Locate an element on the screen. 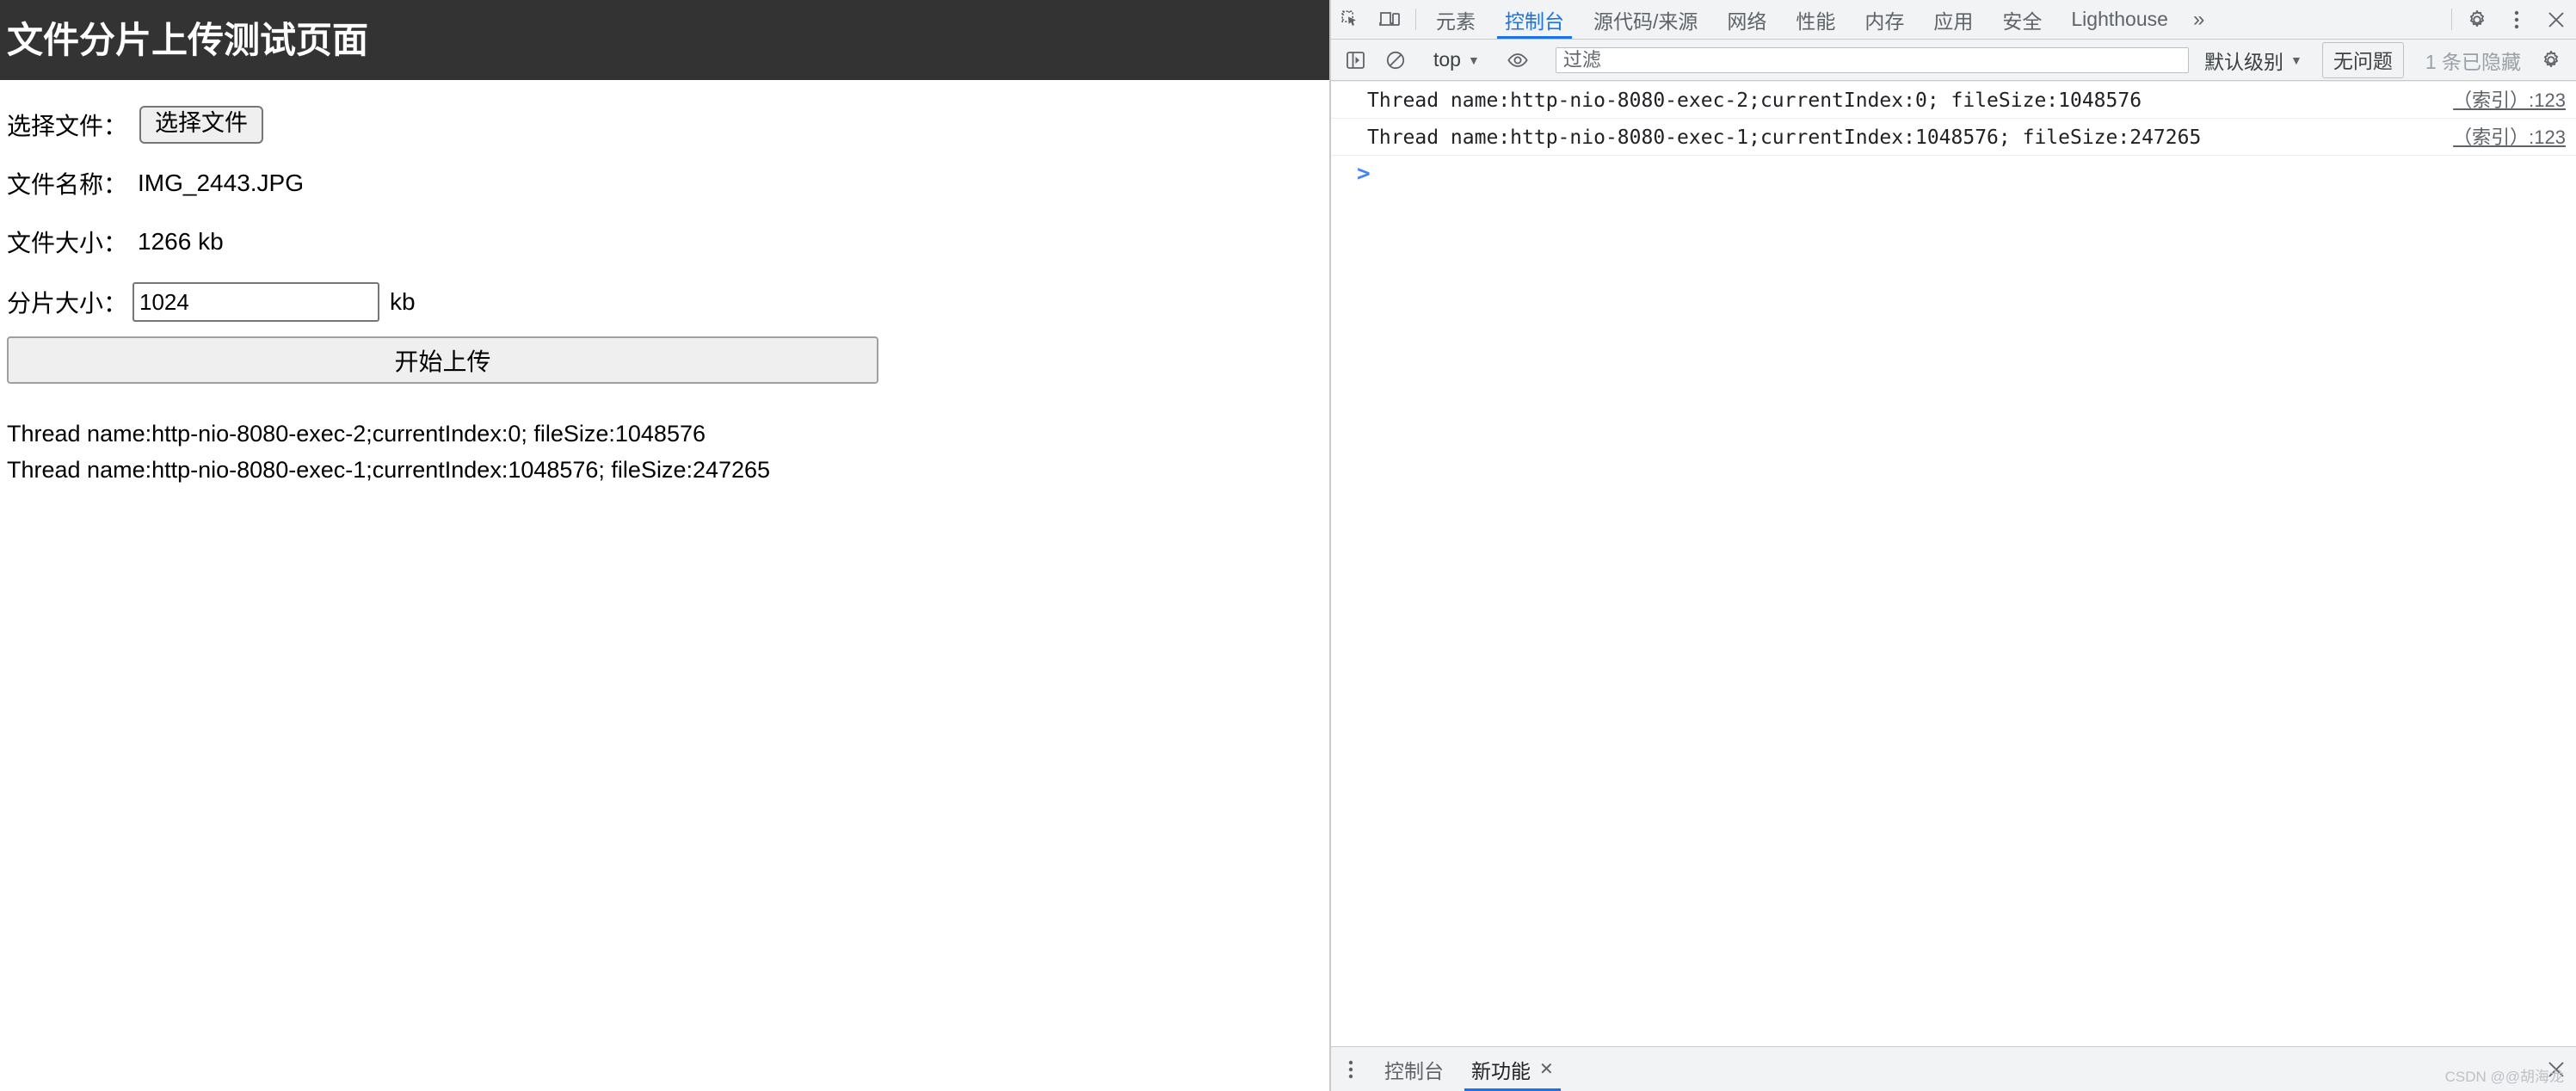  select-file-row: 选择文件： 选择文件 is located at coordinates (665, 125).